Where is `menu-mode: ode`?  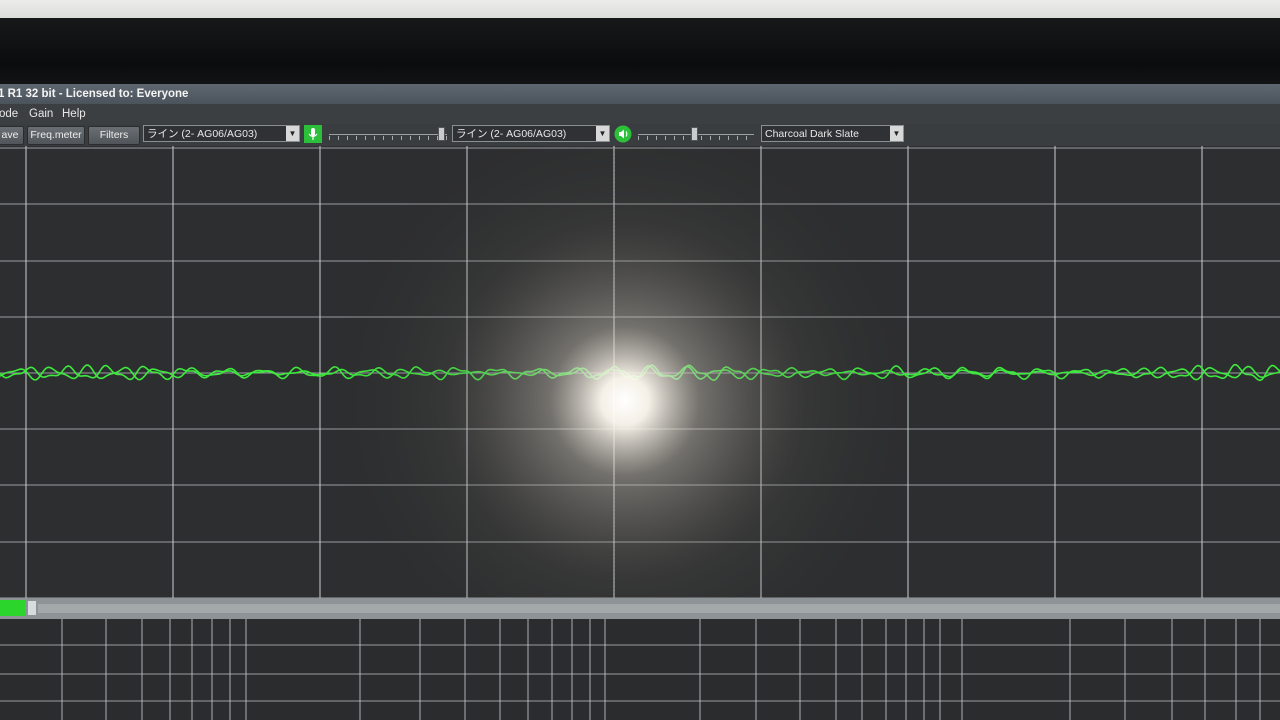
menu-mode: ode is located at coordinates (9, 114).